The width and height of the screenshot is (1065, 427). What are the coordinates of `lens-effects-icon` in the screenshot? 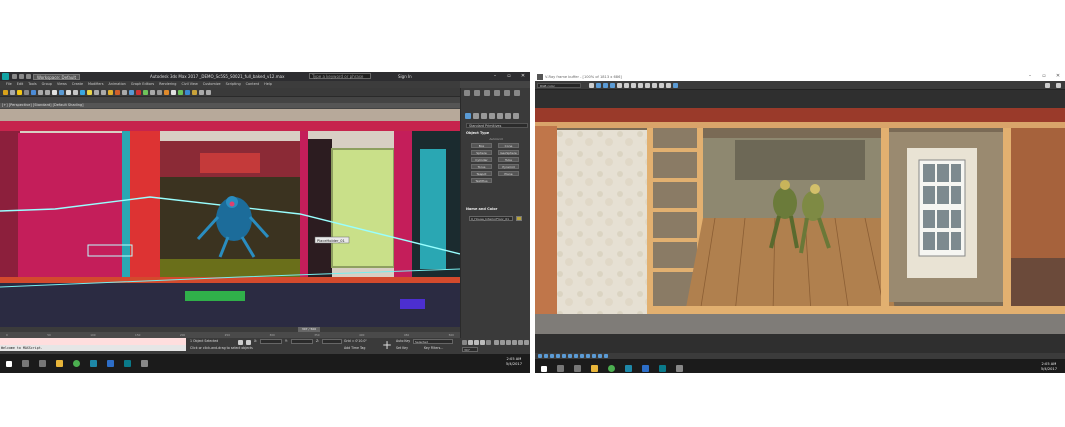 It's located at (675, 85).